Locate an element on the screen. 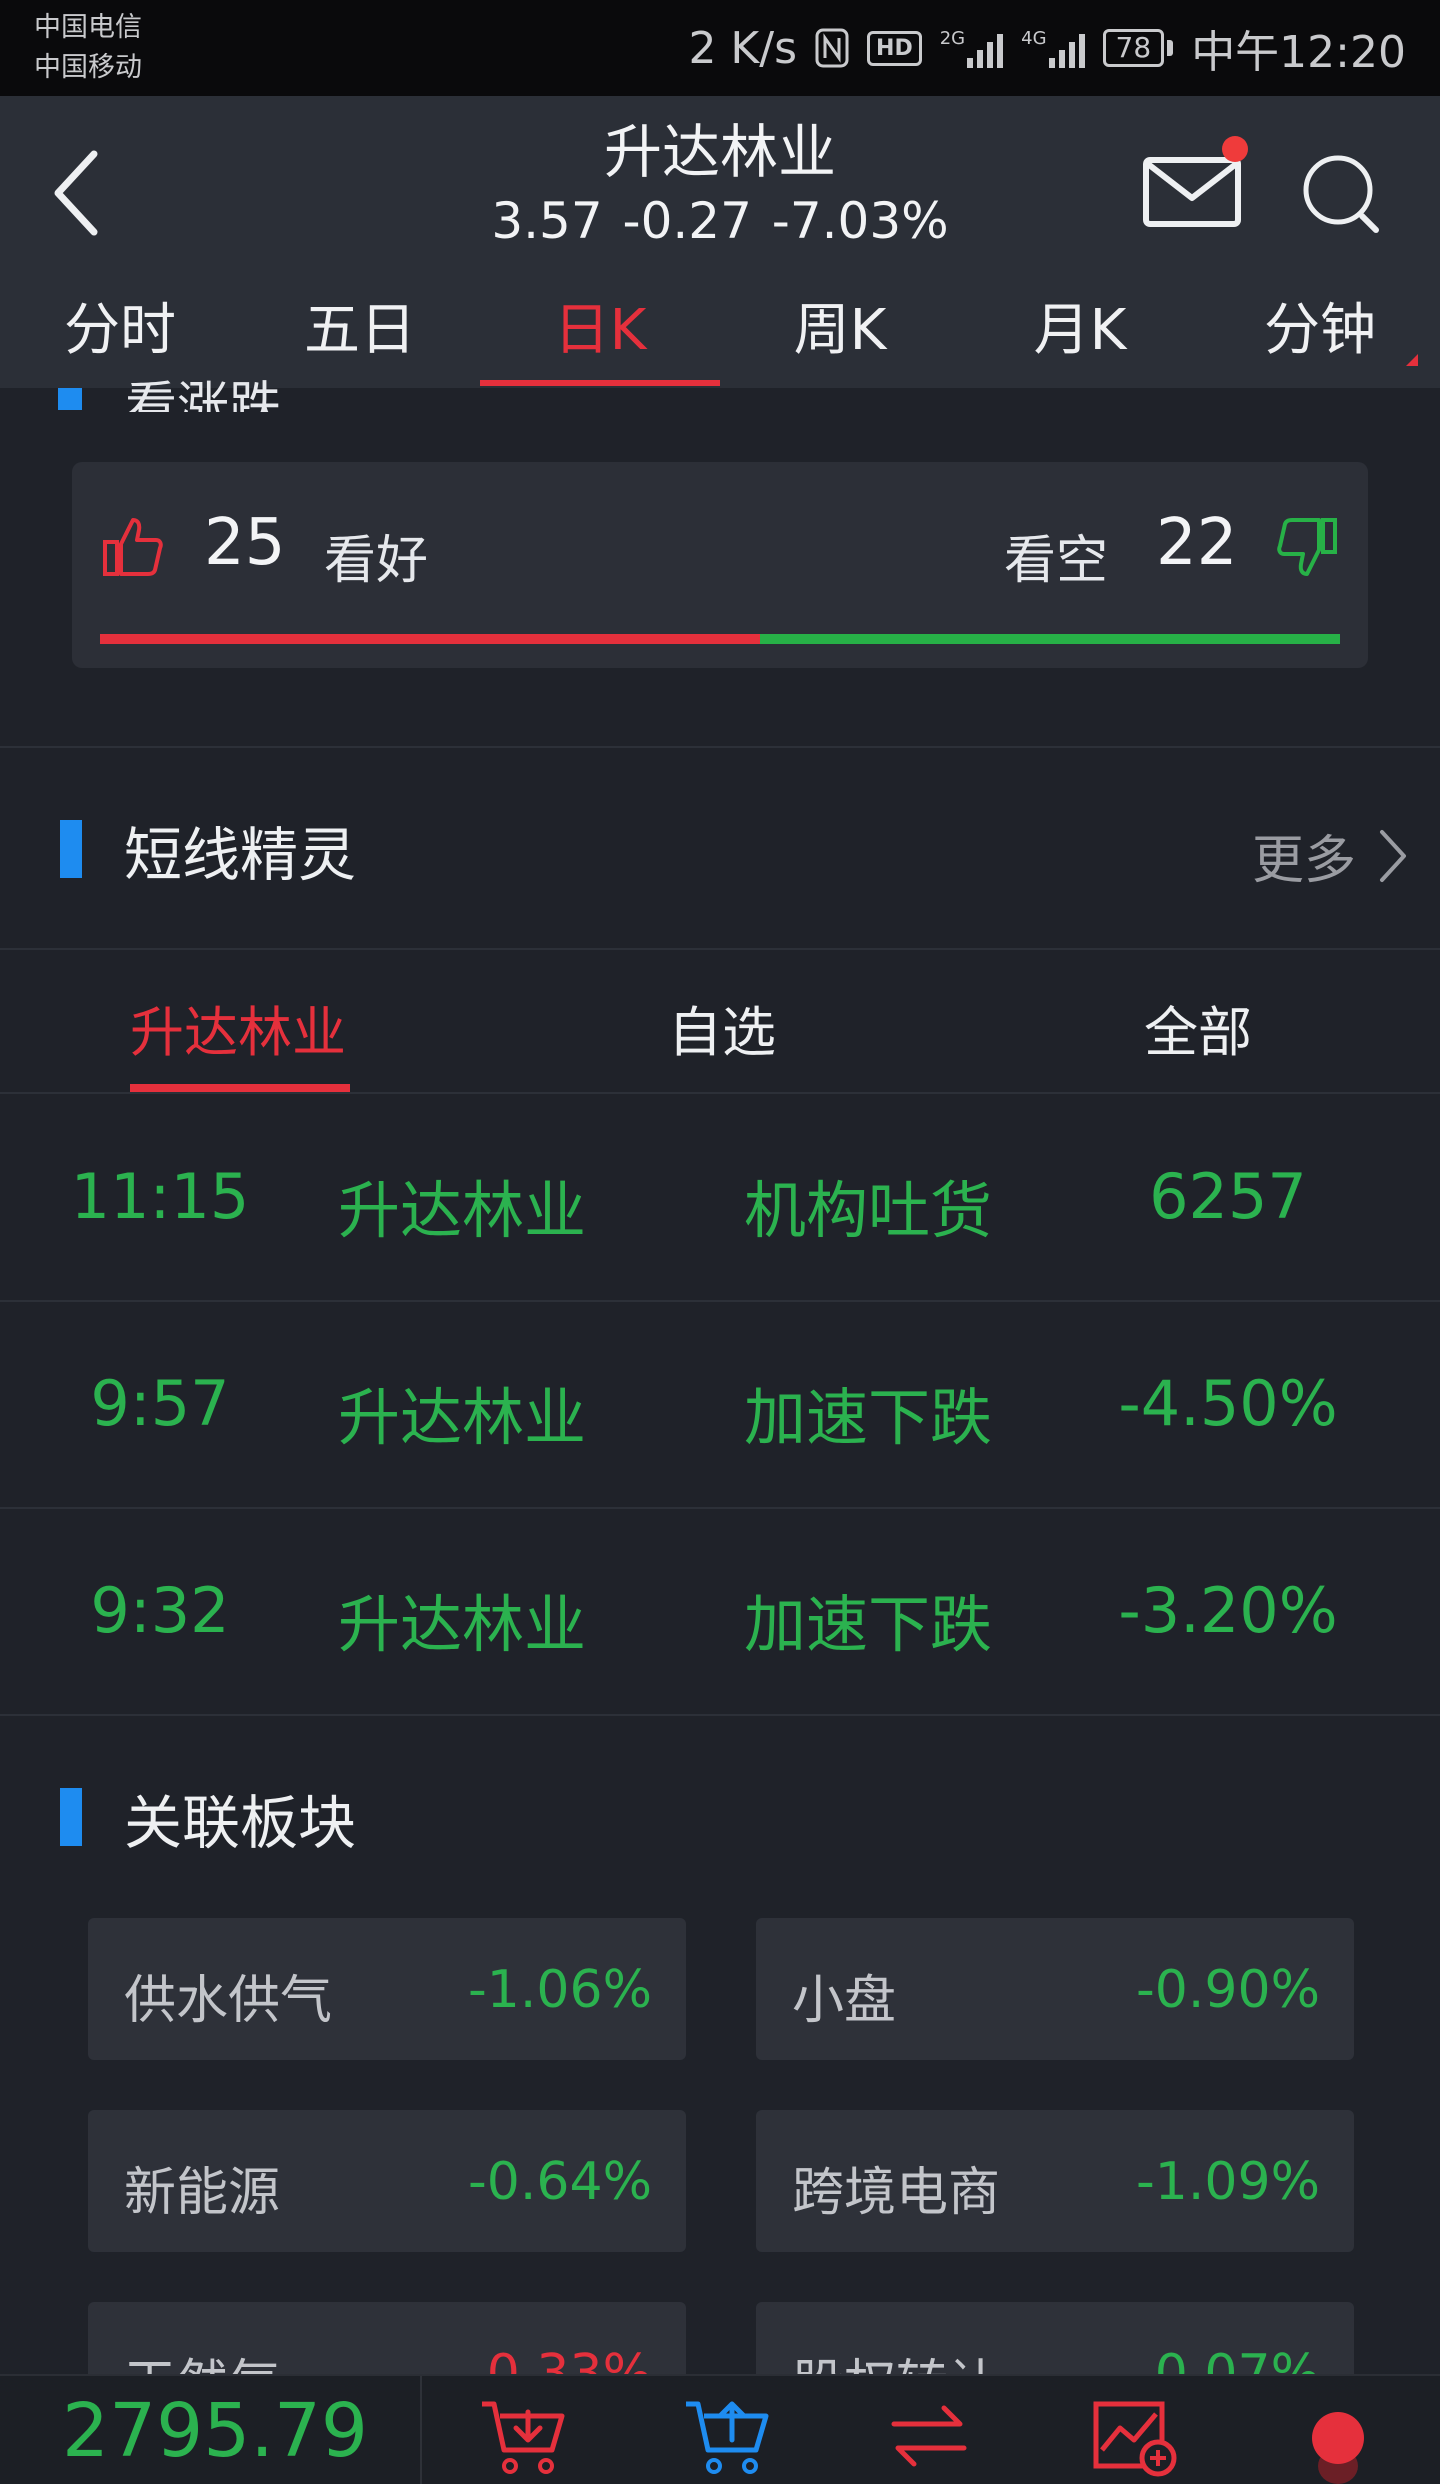 Image resolution: width=1440 pixels, height=2484 pixels. signal-2g-label: 2G is located at coordinates (952, 38).